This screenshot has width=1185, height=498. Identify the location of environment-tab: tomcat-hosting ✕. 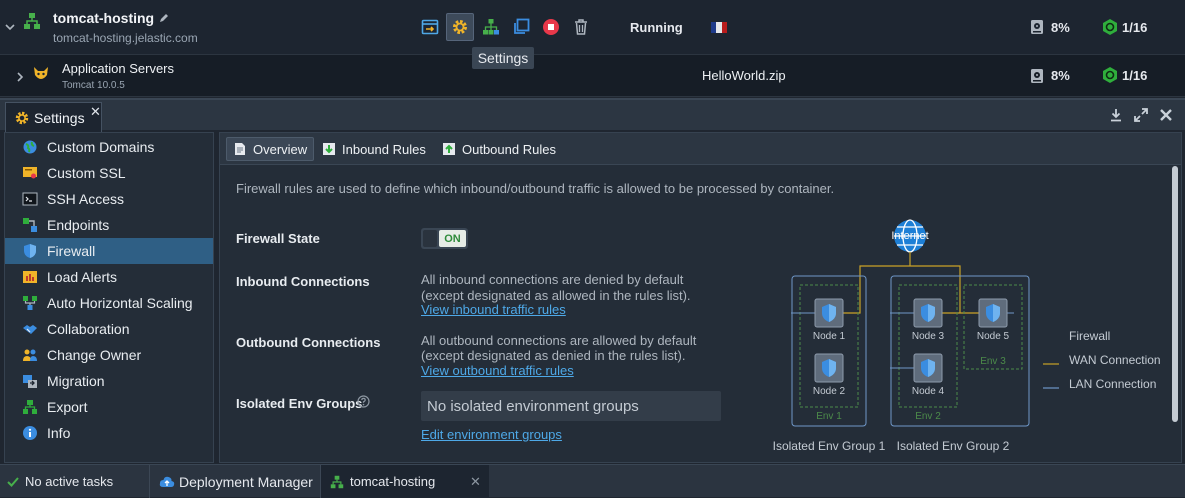
(405, 481).